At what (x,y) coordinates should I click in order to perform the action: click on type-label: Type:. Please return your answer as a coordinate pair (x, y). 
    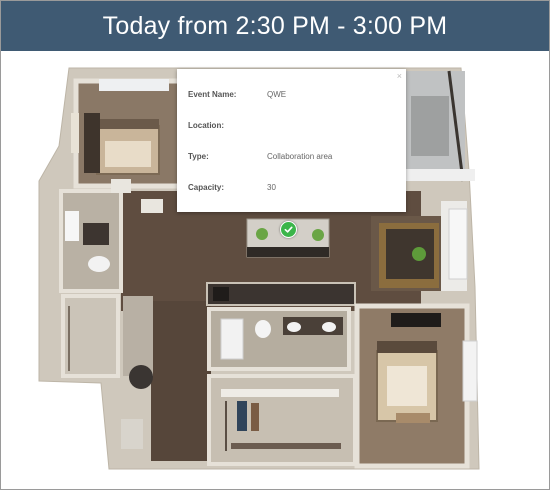
    Looking at the image, I should click on (198, 156).